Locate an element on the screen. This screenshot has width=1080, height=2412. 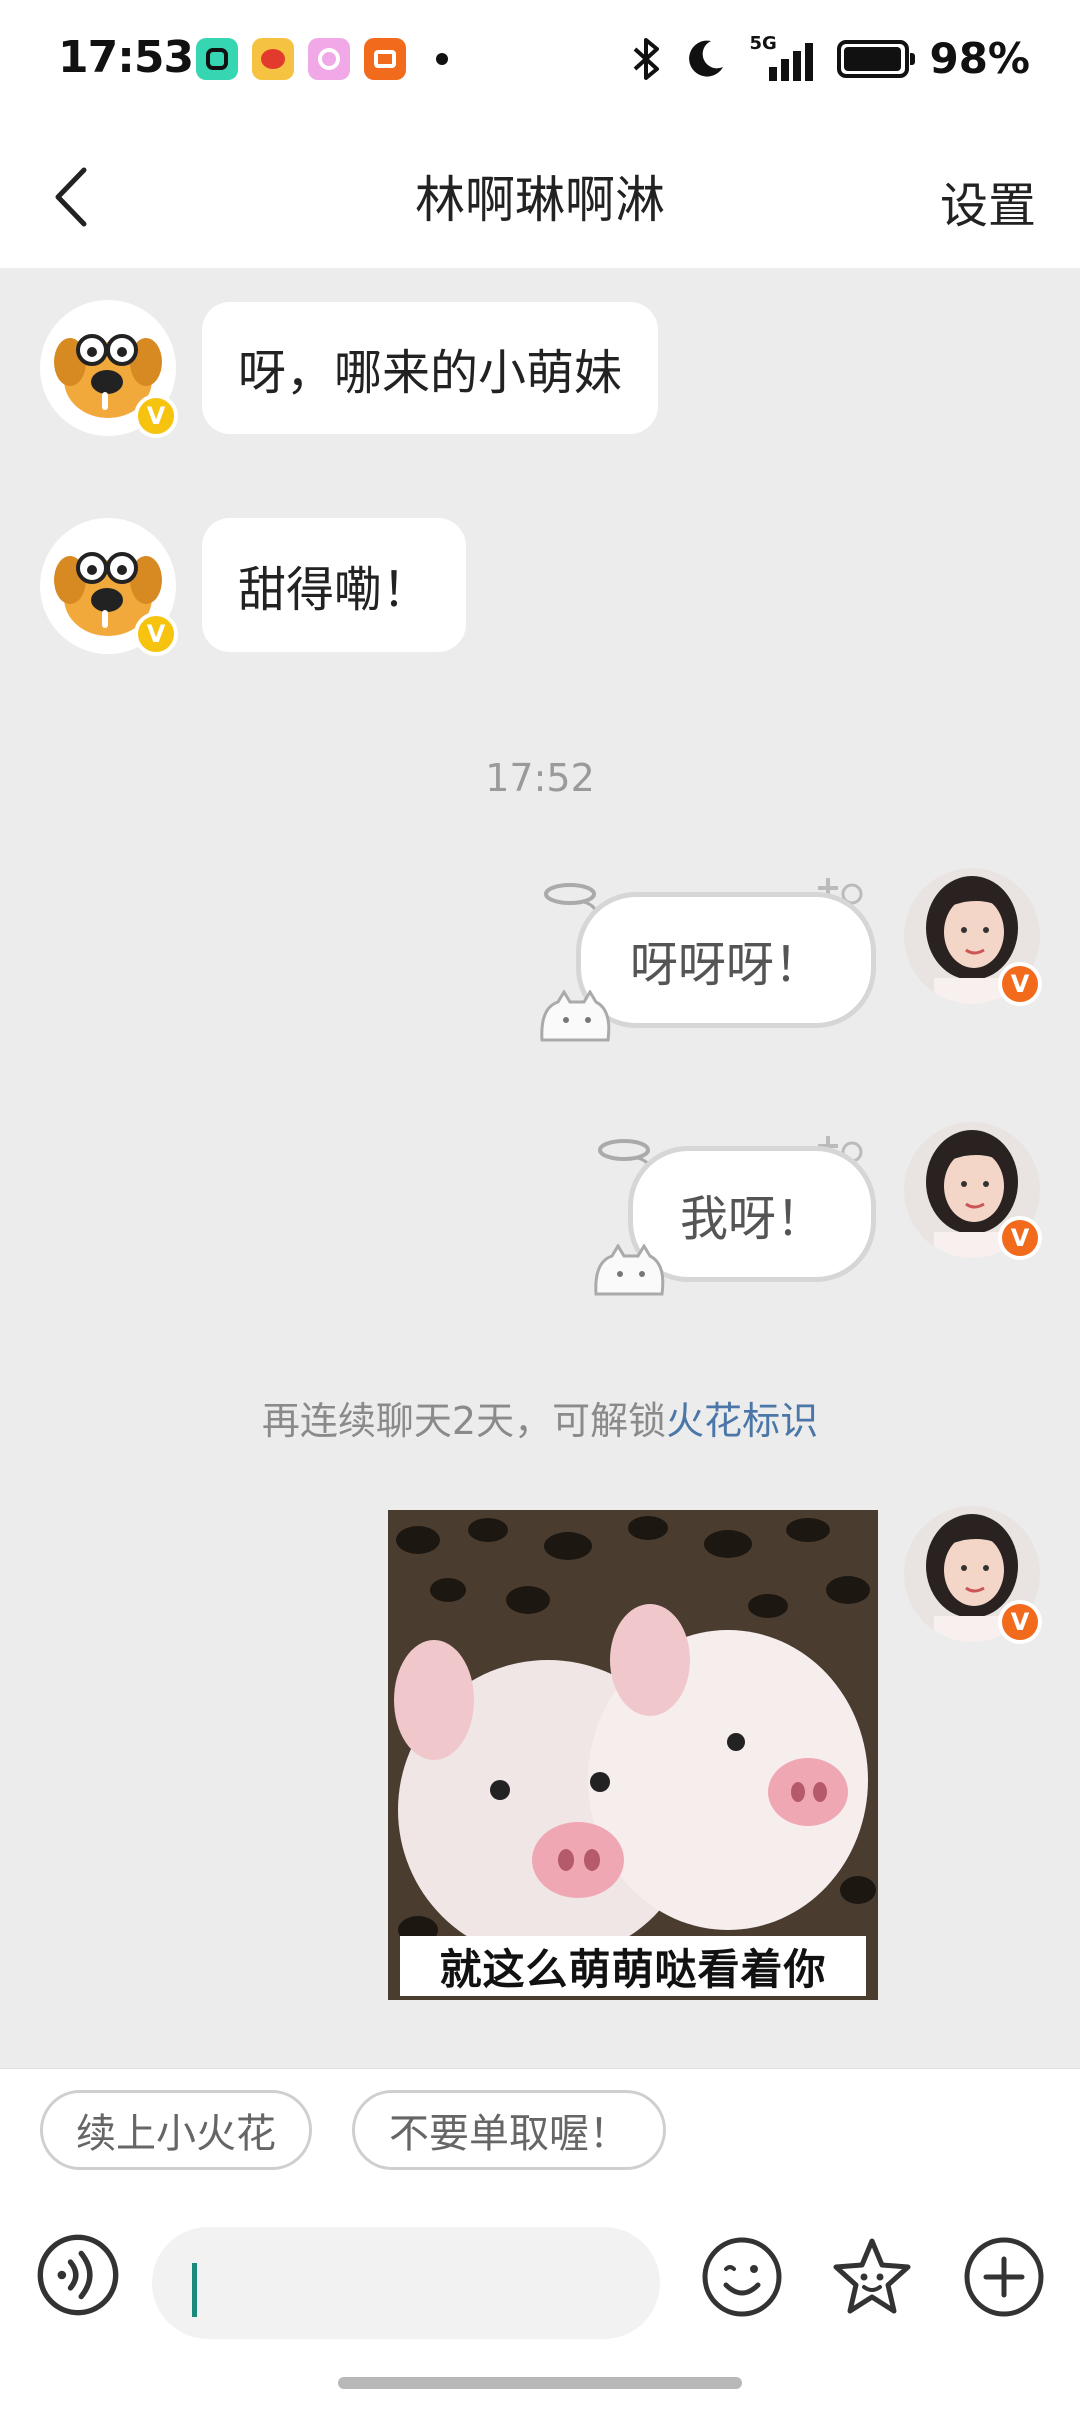
network-label: 5G is located at coordinates (763, 43).